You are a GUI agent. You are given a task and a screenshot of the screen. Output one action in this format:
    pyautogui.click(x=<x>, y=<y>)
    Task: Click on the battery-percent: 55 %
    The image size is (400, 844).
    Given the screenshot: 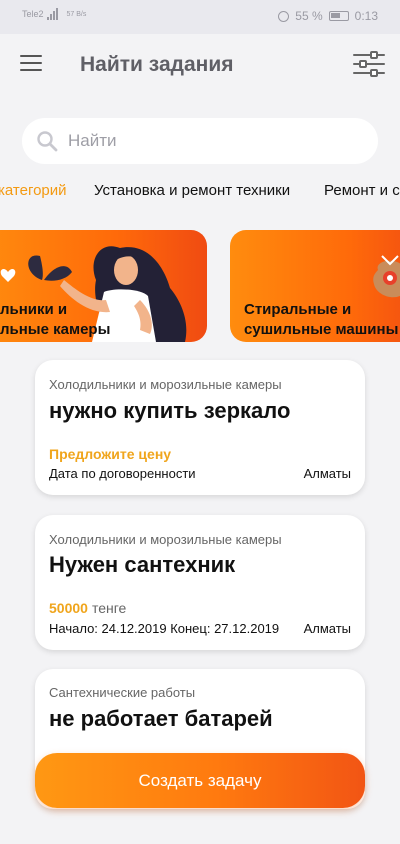 What is the action you would take?
    pyautogui.click(x=309, y=16)
    